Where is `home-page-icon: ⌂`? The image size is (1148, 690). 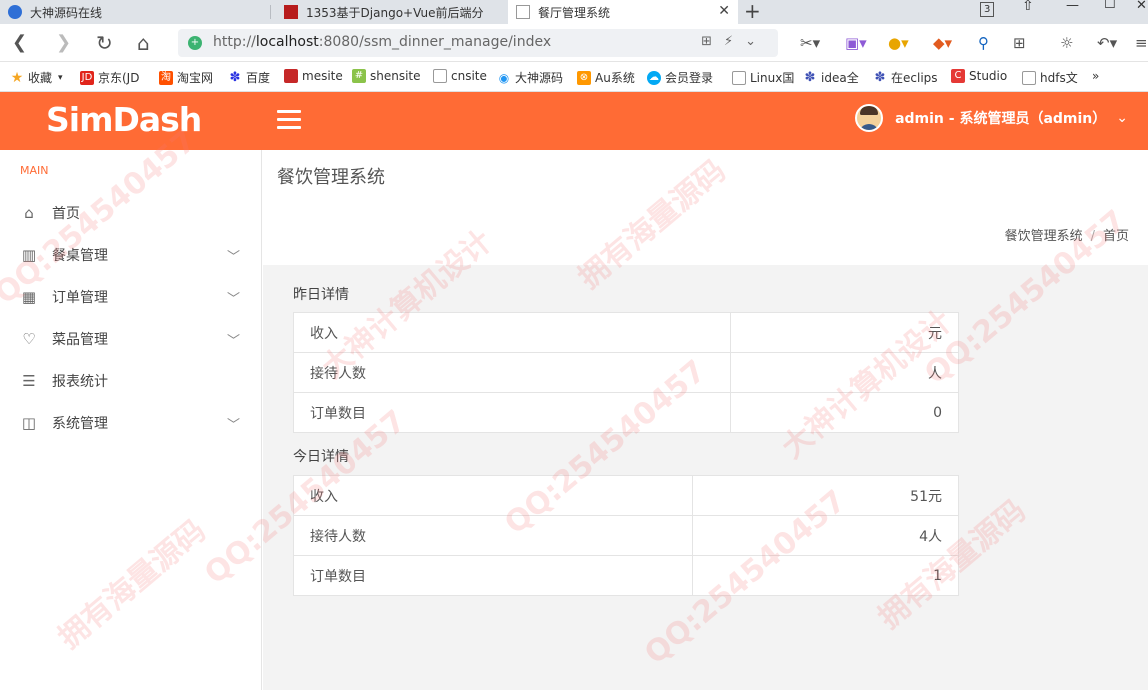
home-page-icon: ⌂ is located at coordinates (143, 43).